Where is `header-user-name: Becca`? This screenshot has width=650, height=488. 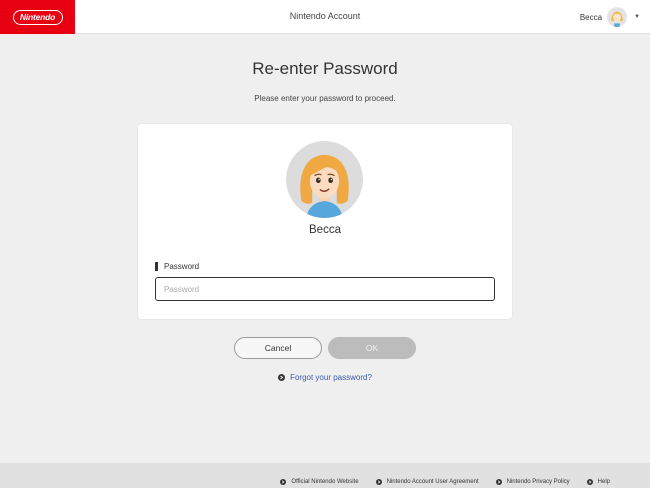
header-user-name: Becca is located at coordinates (591, 17).